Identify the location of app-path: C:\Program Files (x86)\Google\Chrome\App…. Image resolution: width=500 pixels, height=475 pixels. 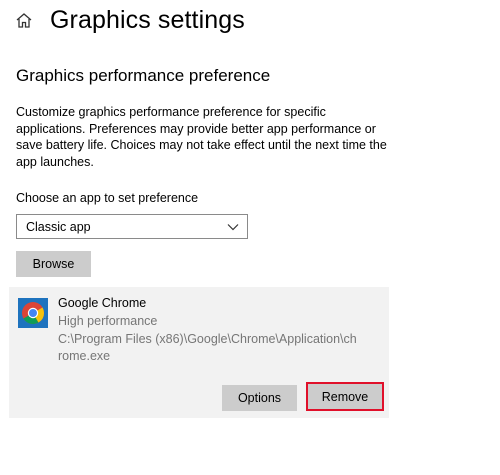
(207, 347).